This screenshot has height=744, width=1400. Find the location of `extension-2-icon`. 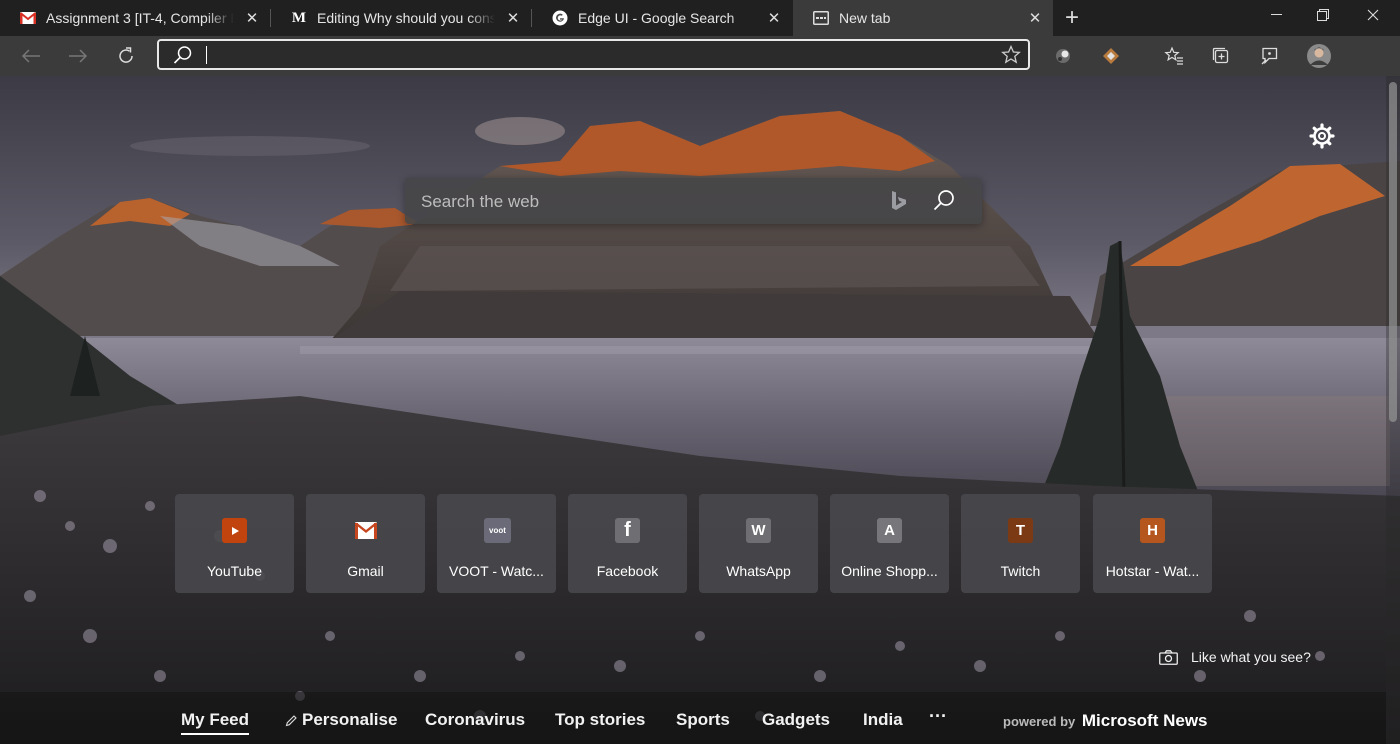

extension-2-icon is located at coordinates (1111, 56).